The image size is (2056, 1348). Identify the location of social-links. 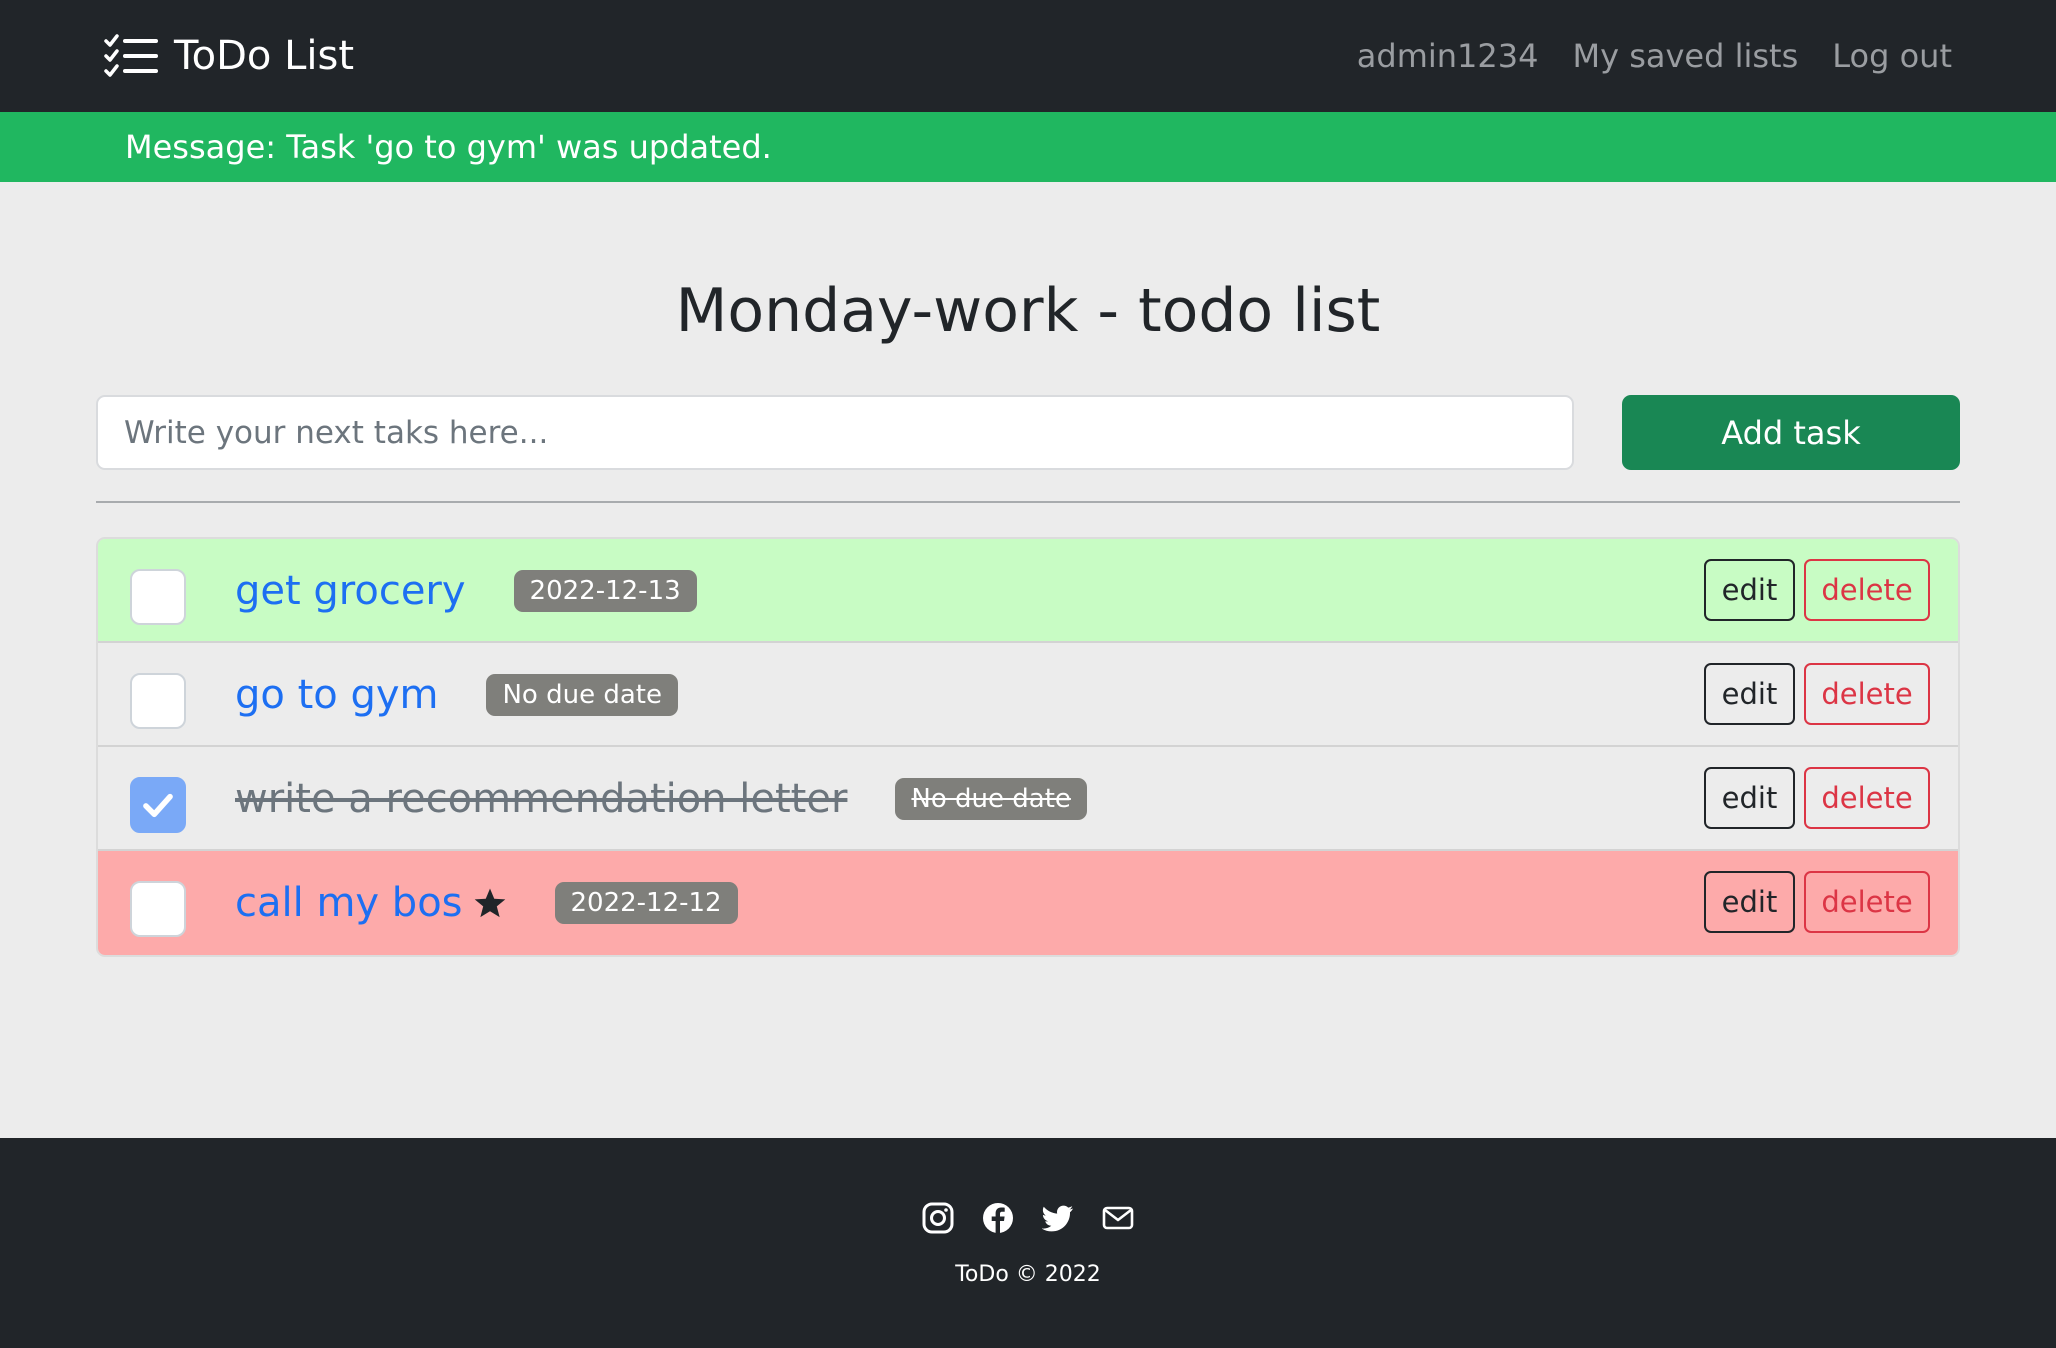
(1028, 1218).